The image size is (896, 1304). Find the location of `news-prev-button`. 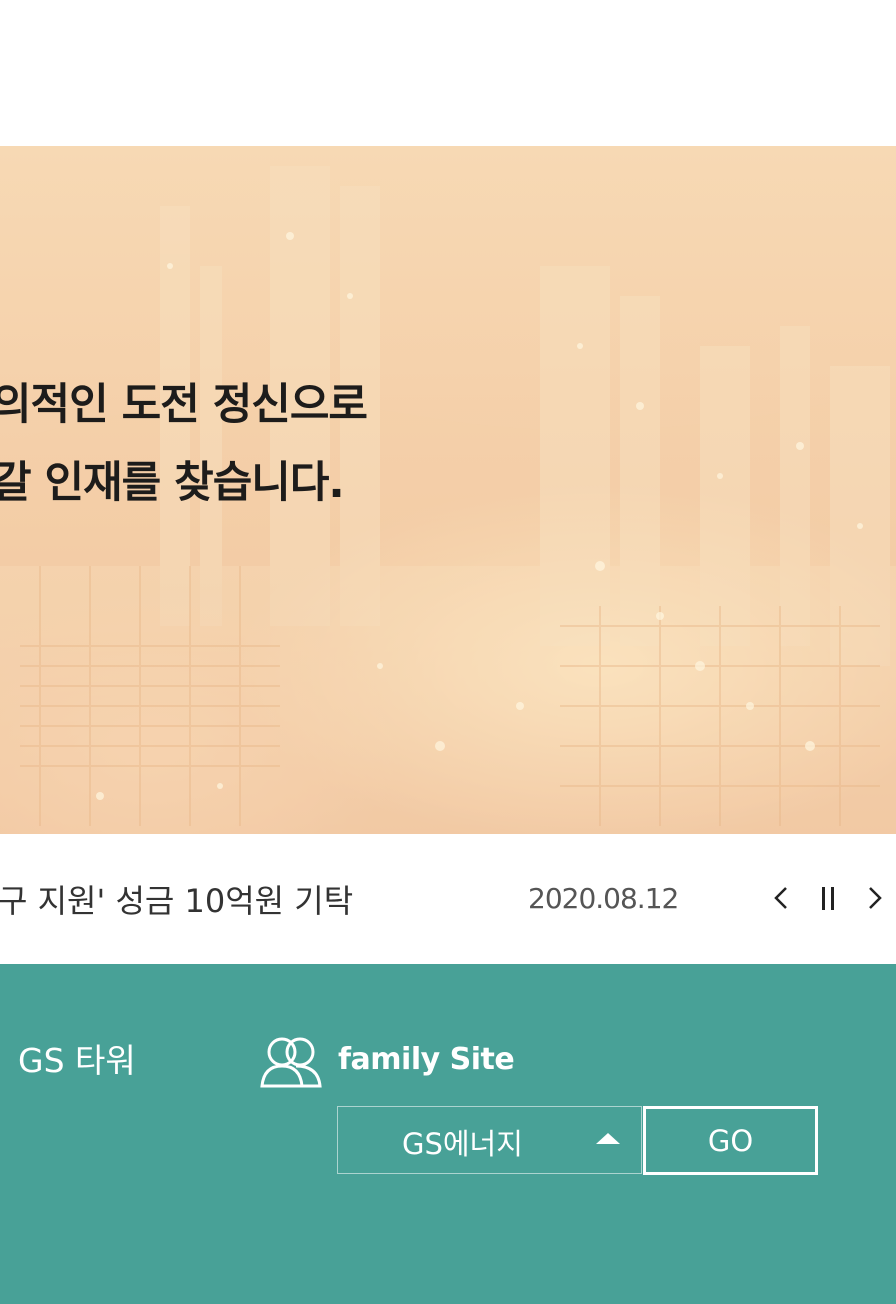

news-prev-button is located at coordinates (782, 898).